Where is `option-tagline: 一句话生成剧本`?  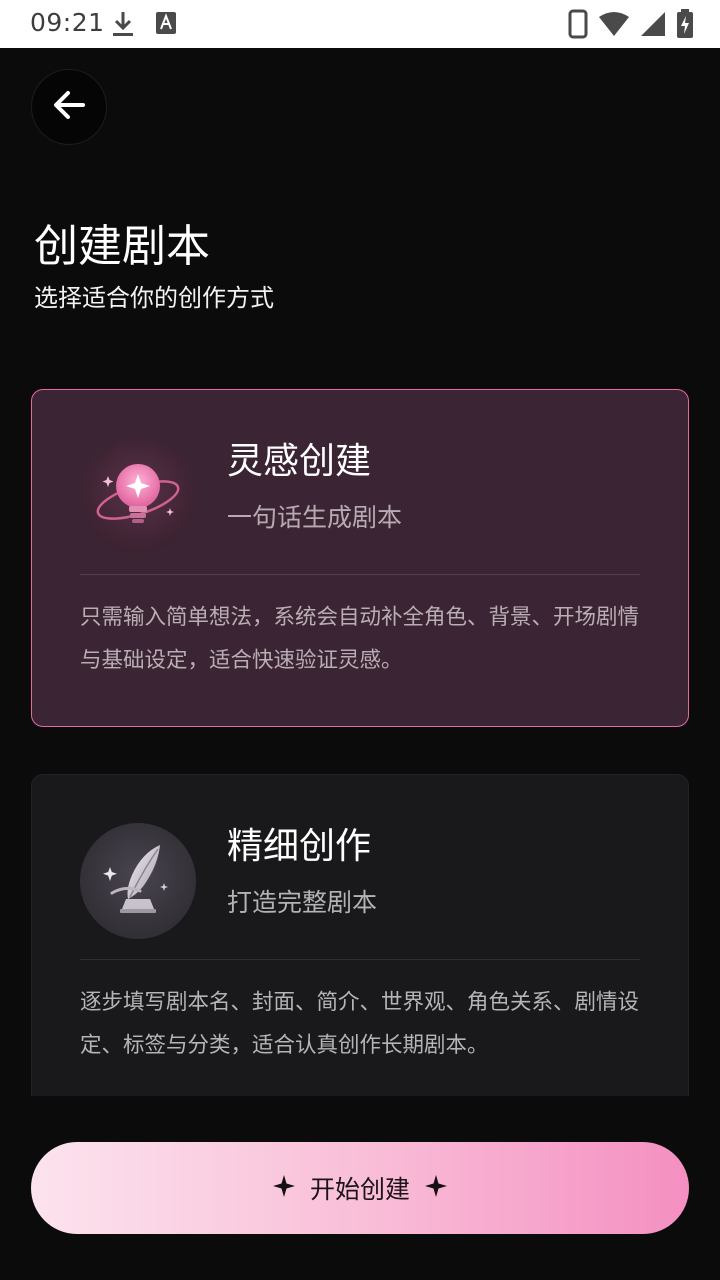 option-tagline: 一句话生成剧本 is located at coordinates (315, 517).